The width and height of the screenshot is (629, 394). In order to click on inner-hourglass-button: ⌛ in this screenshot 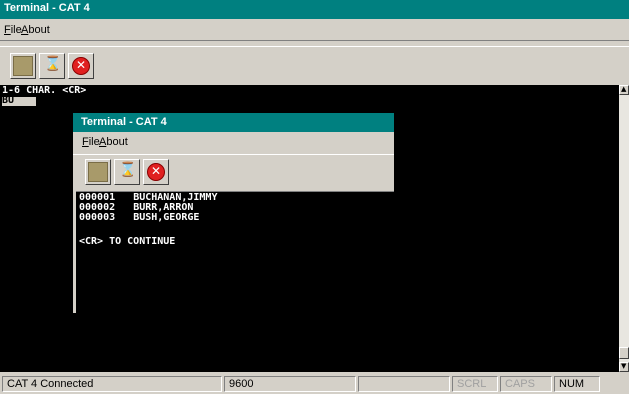, I will do `click(127, 172)`.